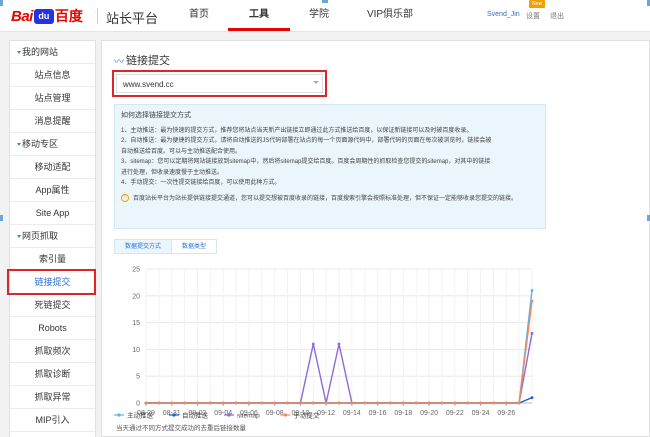  I want to click on y-tick-label: 10, so click(136, 350).